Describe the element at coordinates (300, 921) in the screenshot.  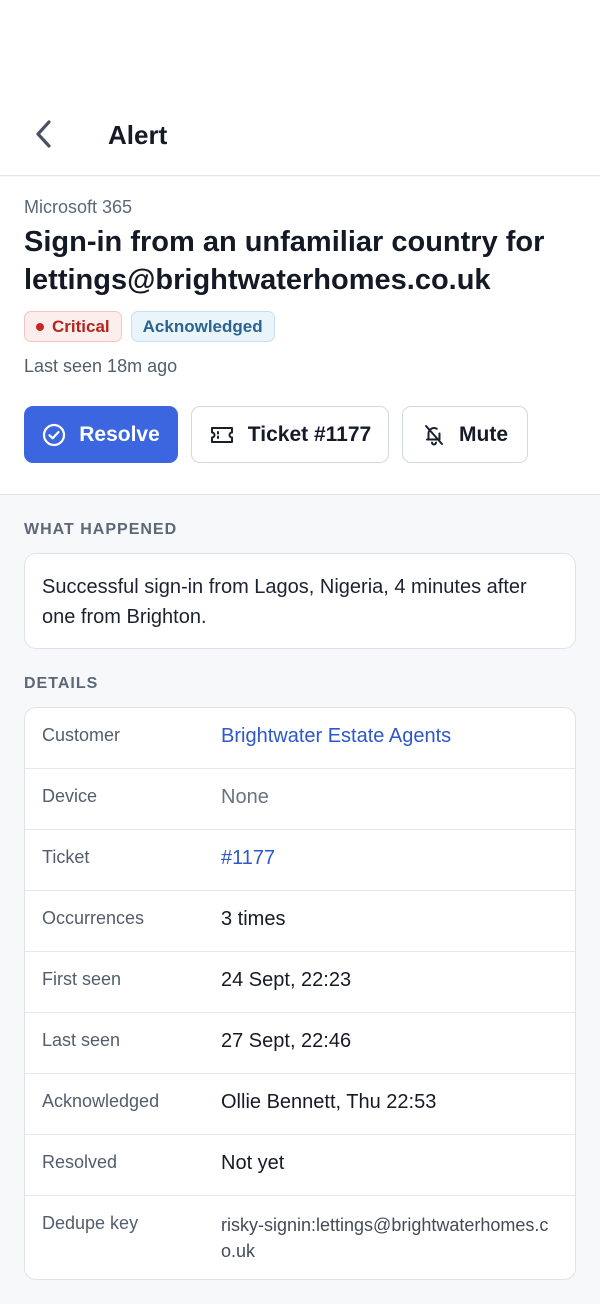
I see `details-row-occurrences: Occurrences 3 times` at that location.